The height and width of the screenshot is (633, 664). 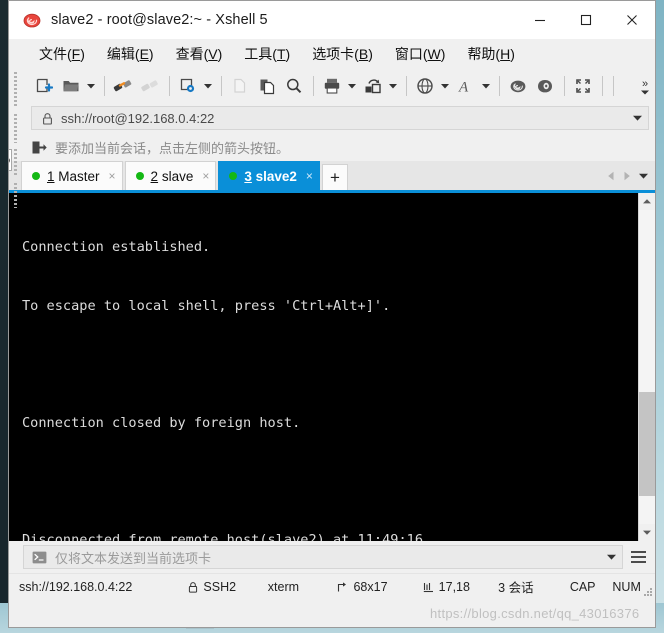 I want to click on print-dropdown-icon, so click(x=351, y=86).